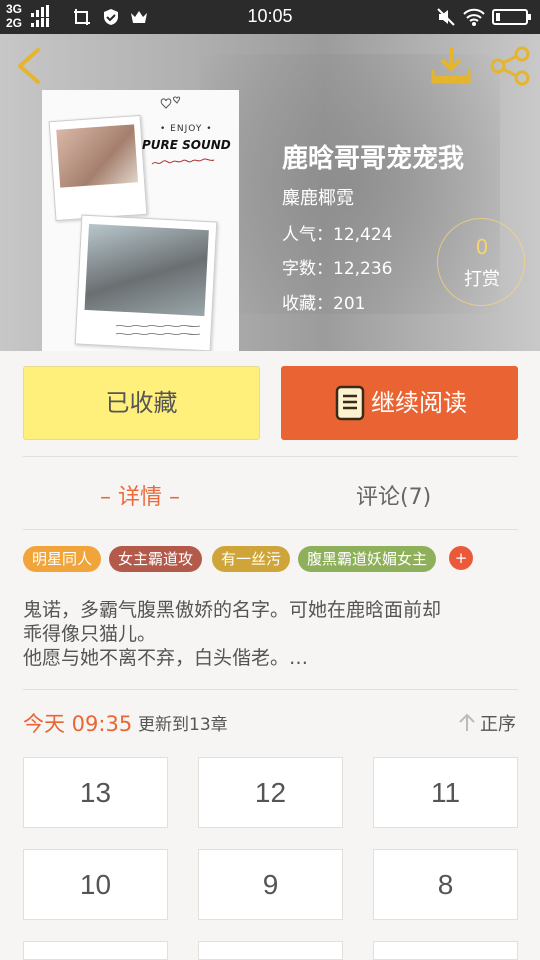 Image resolution: width=540 pixels, height=960 pixels. Describe the element at coordinates (232, 610) in the screenshot. I see `description-line: 鬼诺，多霸气腹黑傲娇的名字。可她在鹿晗面前却` at that location.